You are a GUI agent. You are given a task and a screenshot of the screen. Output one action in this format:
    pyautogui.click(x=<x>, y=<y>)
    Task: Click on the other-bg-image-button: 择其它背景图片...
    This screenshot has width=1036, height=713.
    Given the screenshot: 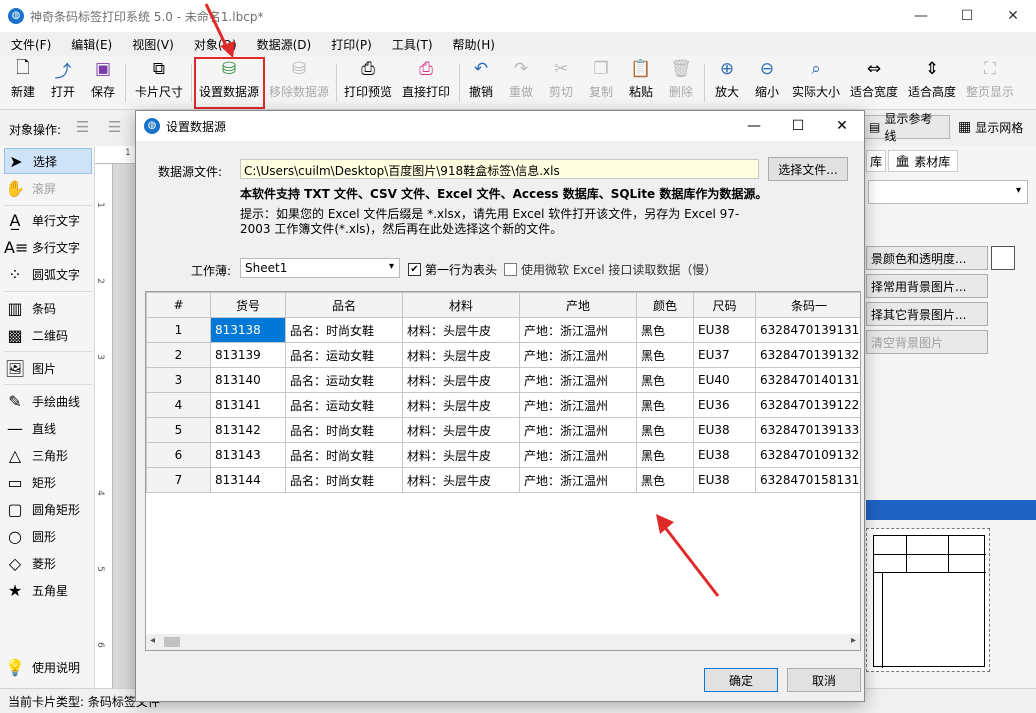 What is the action you would take?
    pyautogui.click(x=927, y=314)
    